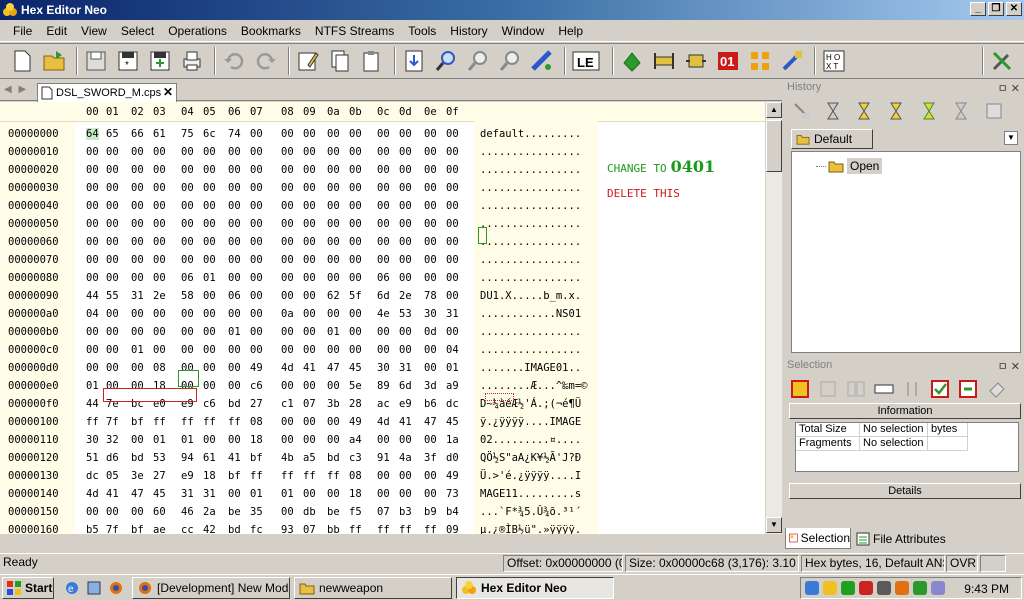 The width and height of the screenshot is (1024, 600). Describe the element at coordinates (405, 296) in the screenshot. I see `hex-byte: 2e` at that location.